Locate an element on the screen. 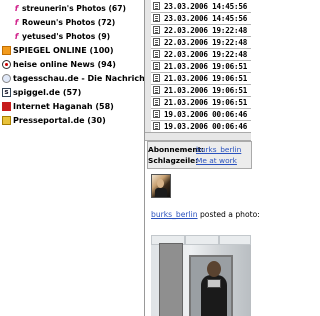  horizontal-scrollbar is located at coordinates (198, 136).